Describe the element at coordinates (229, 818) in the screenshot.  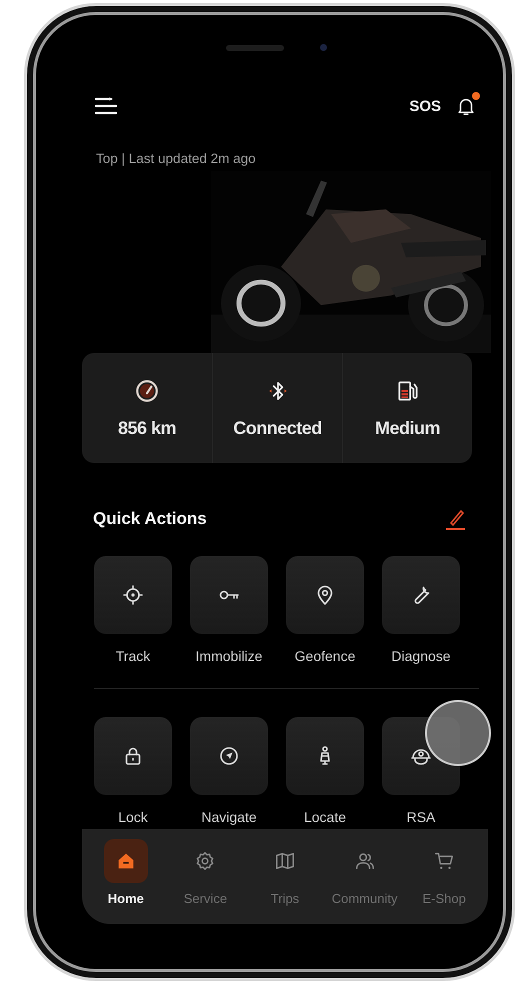
I see `action-label: Navigate` at that location.